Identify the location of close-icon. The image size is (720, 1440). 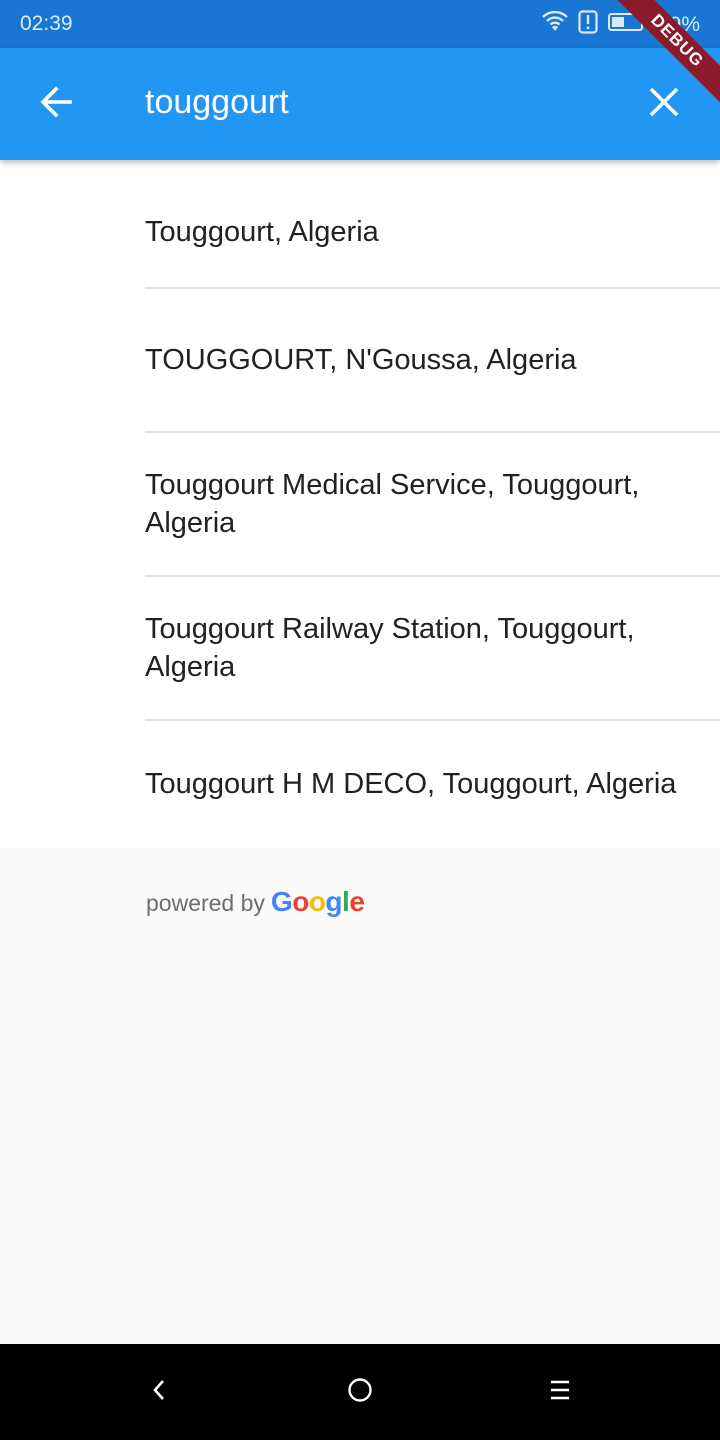
(664, 104).